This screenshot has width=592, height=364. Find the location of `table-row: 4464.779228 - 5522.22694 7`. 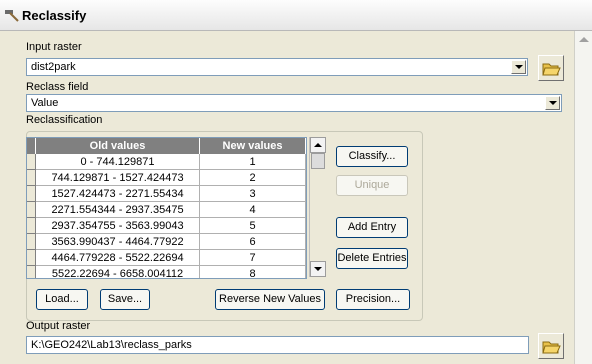

table-row: 4464.779228 - 5522.22694 7 is located at coordinates (166, 258).